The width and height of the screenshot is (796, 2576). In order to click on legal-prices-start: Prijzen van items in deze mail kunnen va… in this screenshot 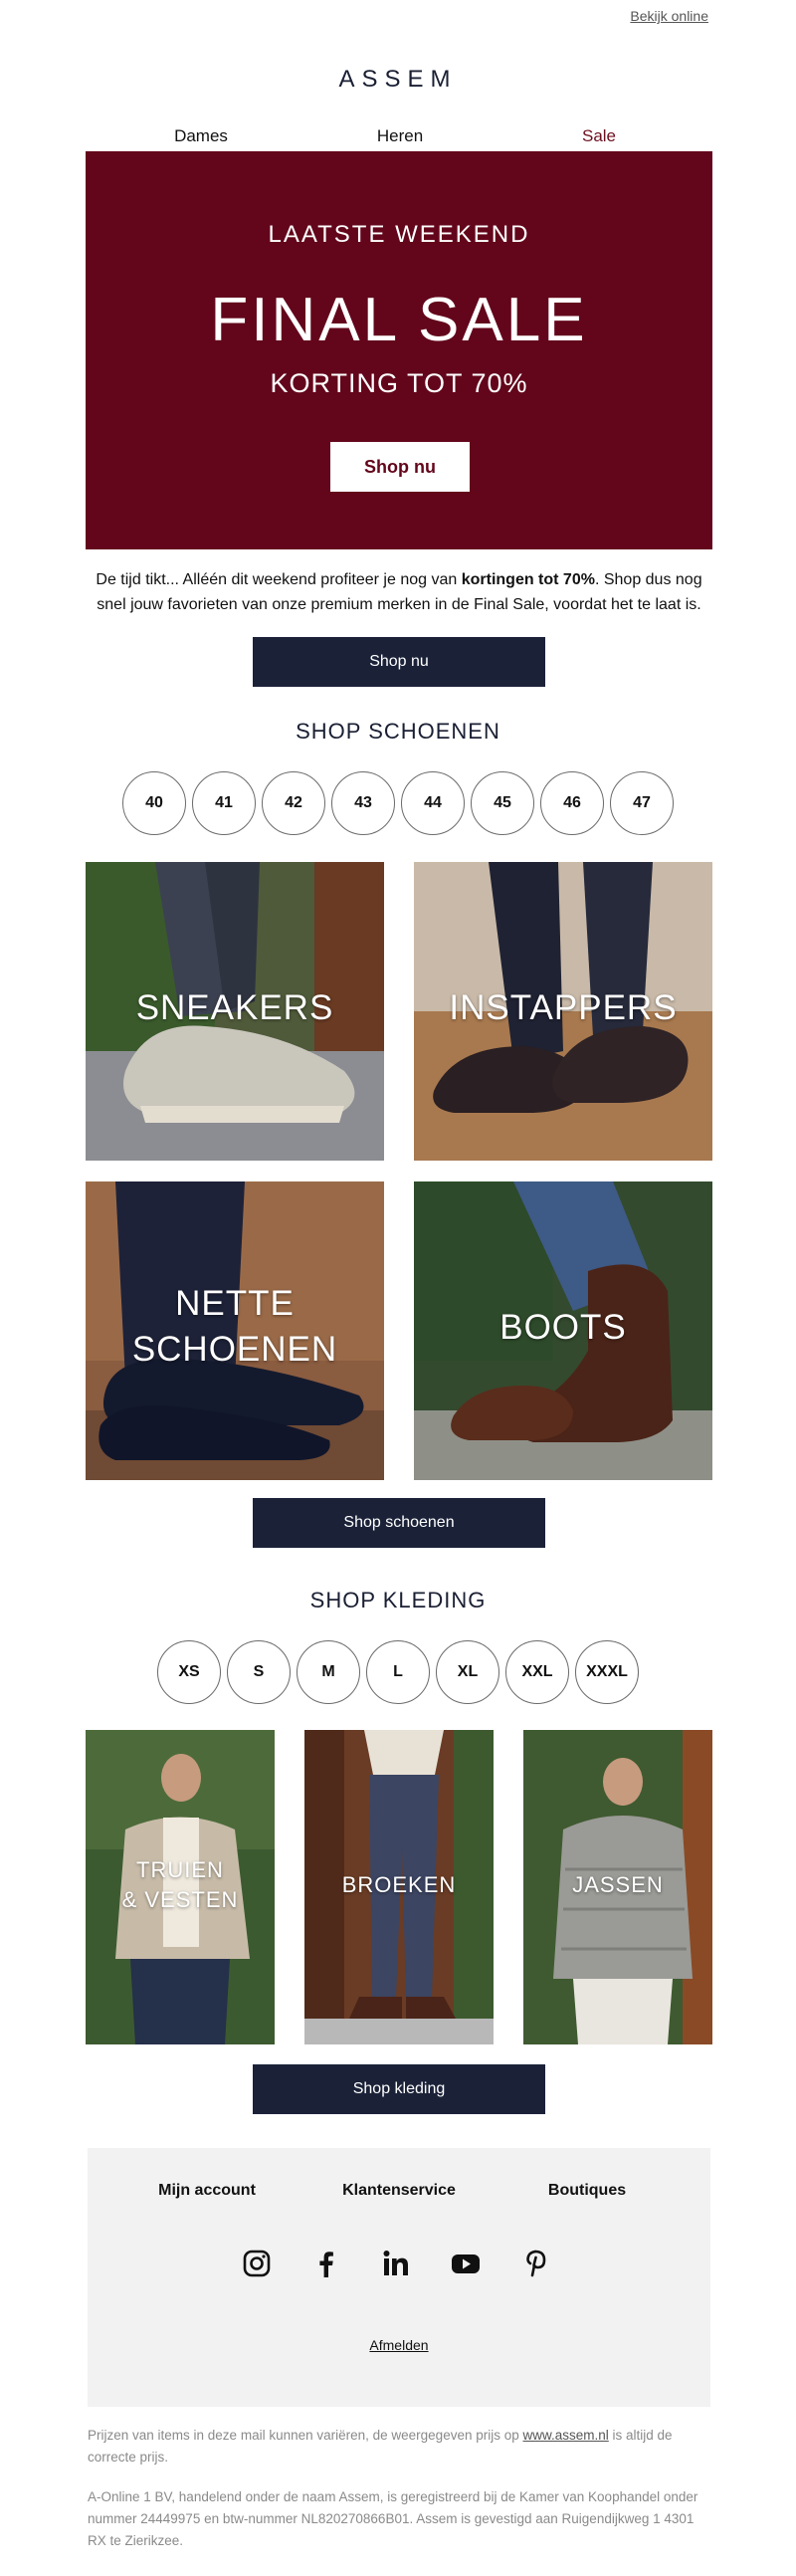, I will do `click(305, 2435)`.